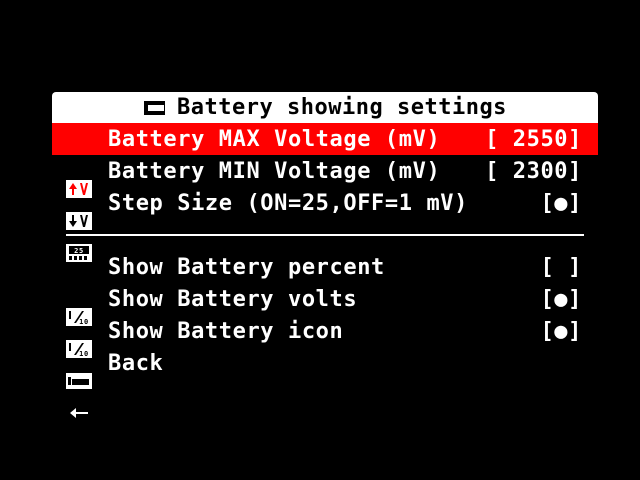  Describe the element at coordinates (288, 203) in the screenshot. I see `menu-item-label: Step Size (ON=25,OFF=1 mV)` at that location.